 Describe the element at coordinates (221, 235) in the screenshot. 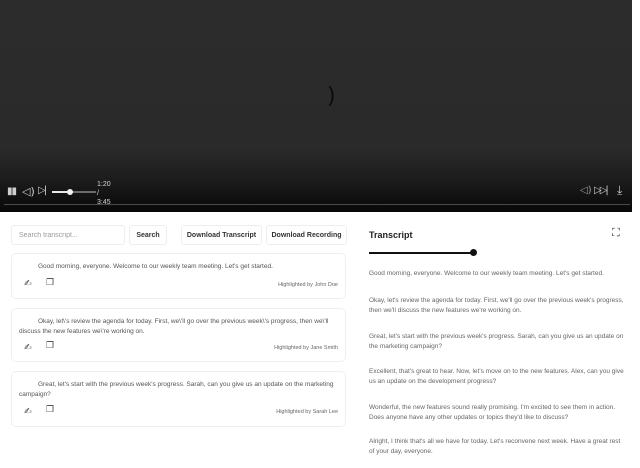

I see `download-transcript-button: Download Transcript` at that location.